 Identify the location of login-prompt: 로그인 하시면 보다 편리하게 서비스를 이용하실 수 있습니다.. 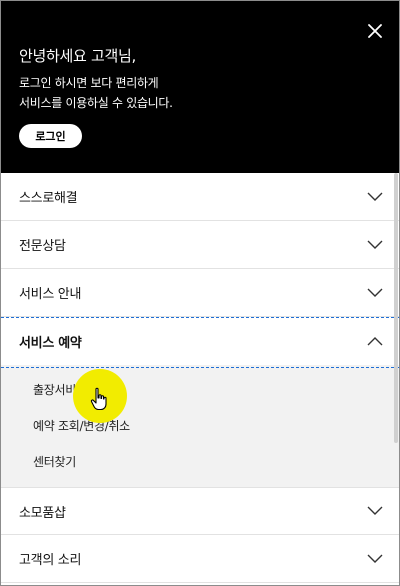
(96, 93).